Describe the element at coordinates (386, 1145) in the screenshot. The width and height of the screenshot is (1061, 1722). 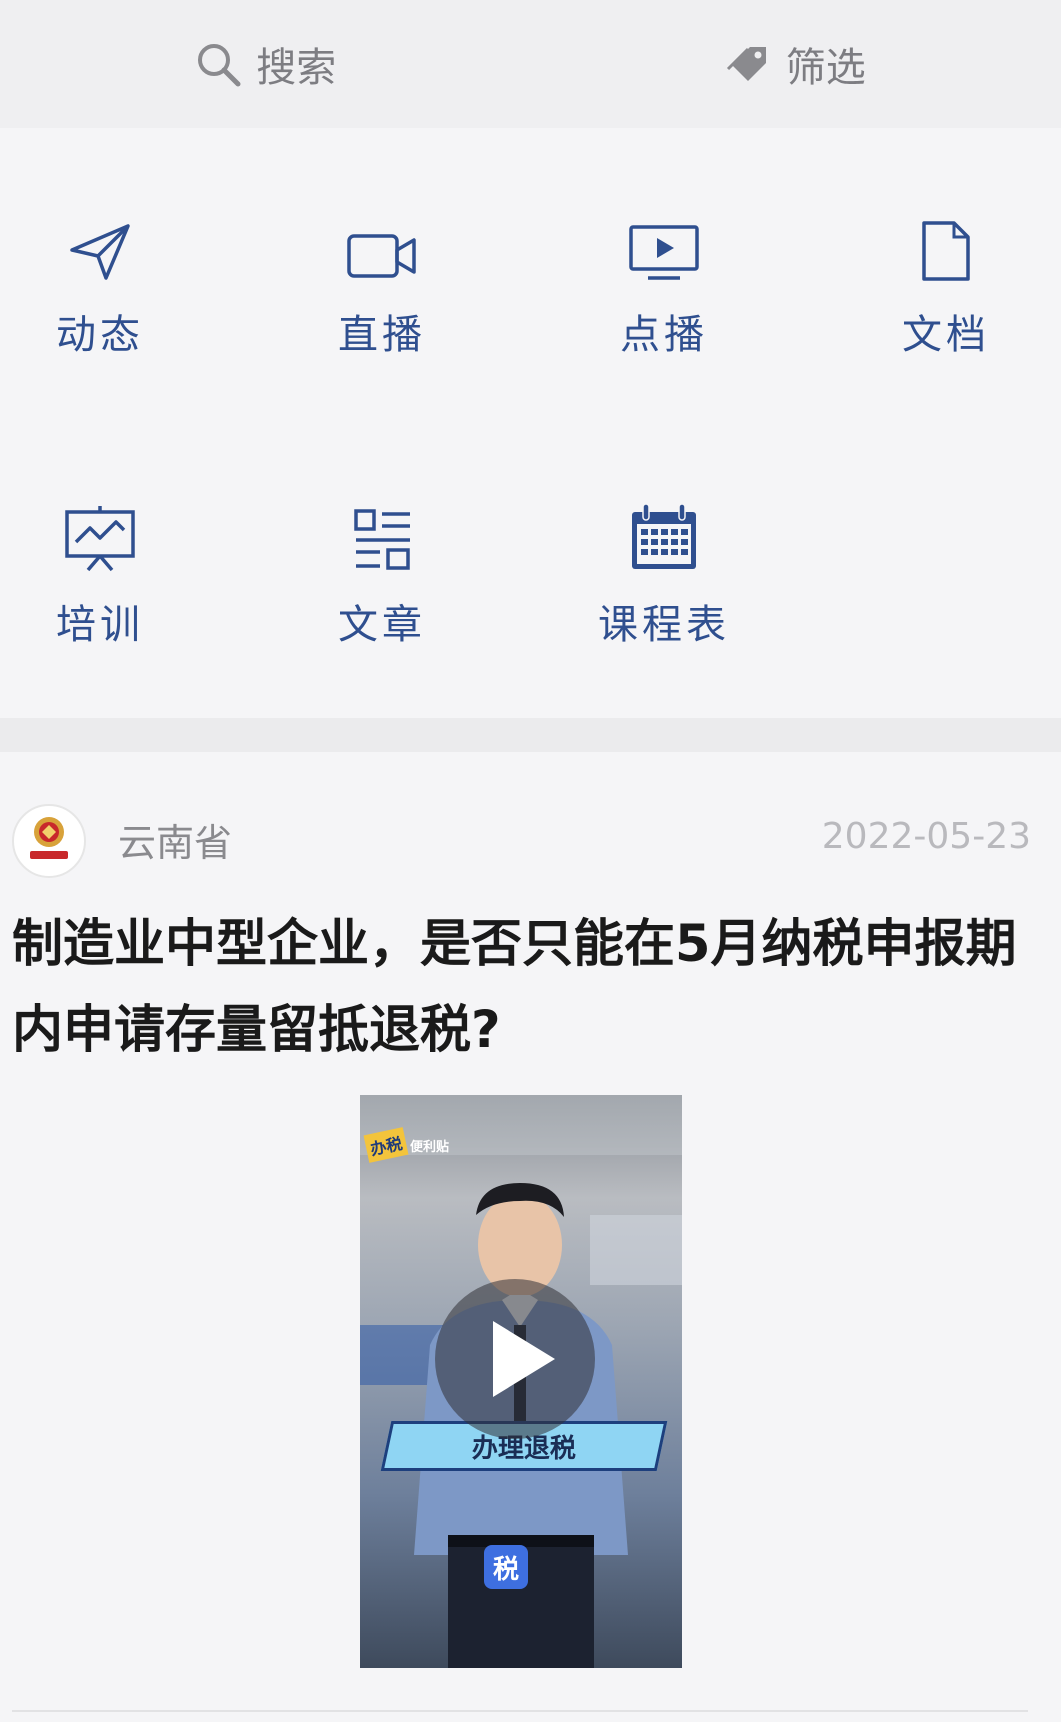
I see `corner-tag-main: 办税` at that location.